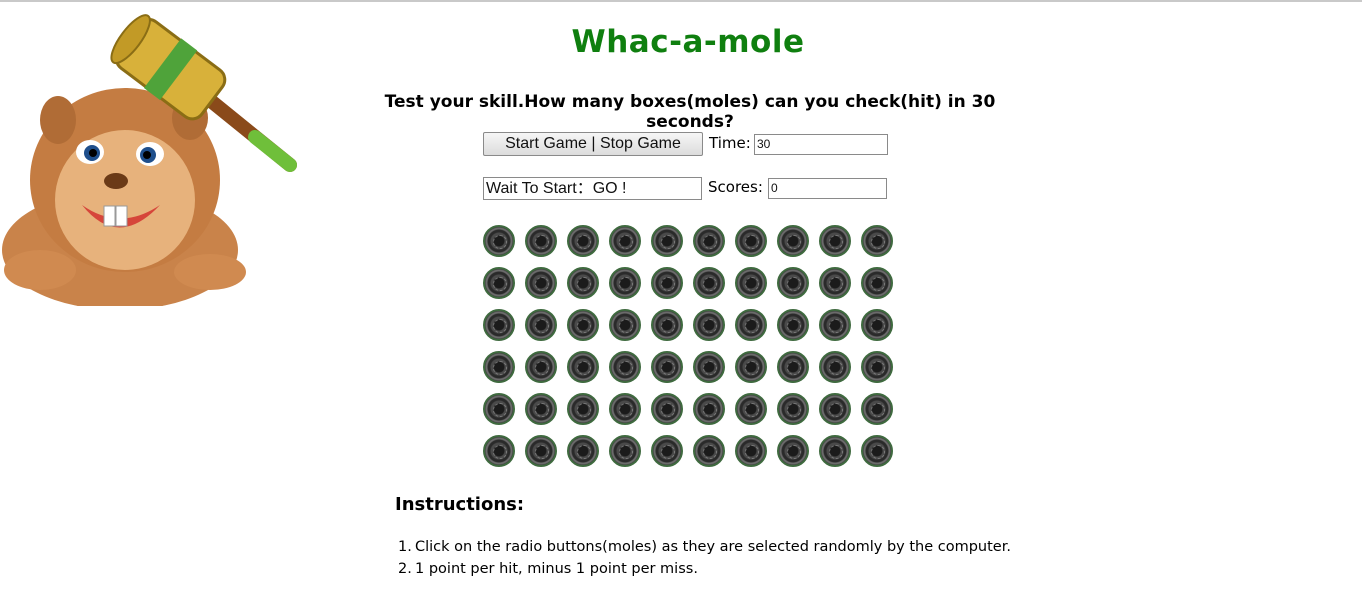  I want to click on status-field: Wait To Start：GO !, so click(592, 188).